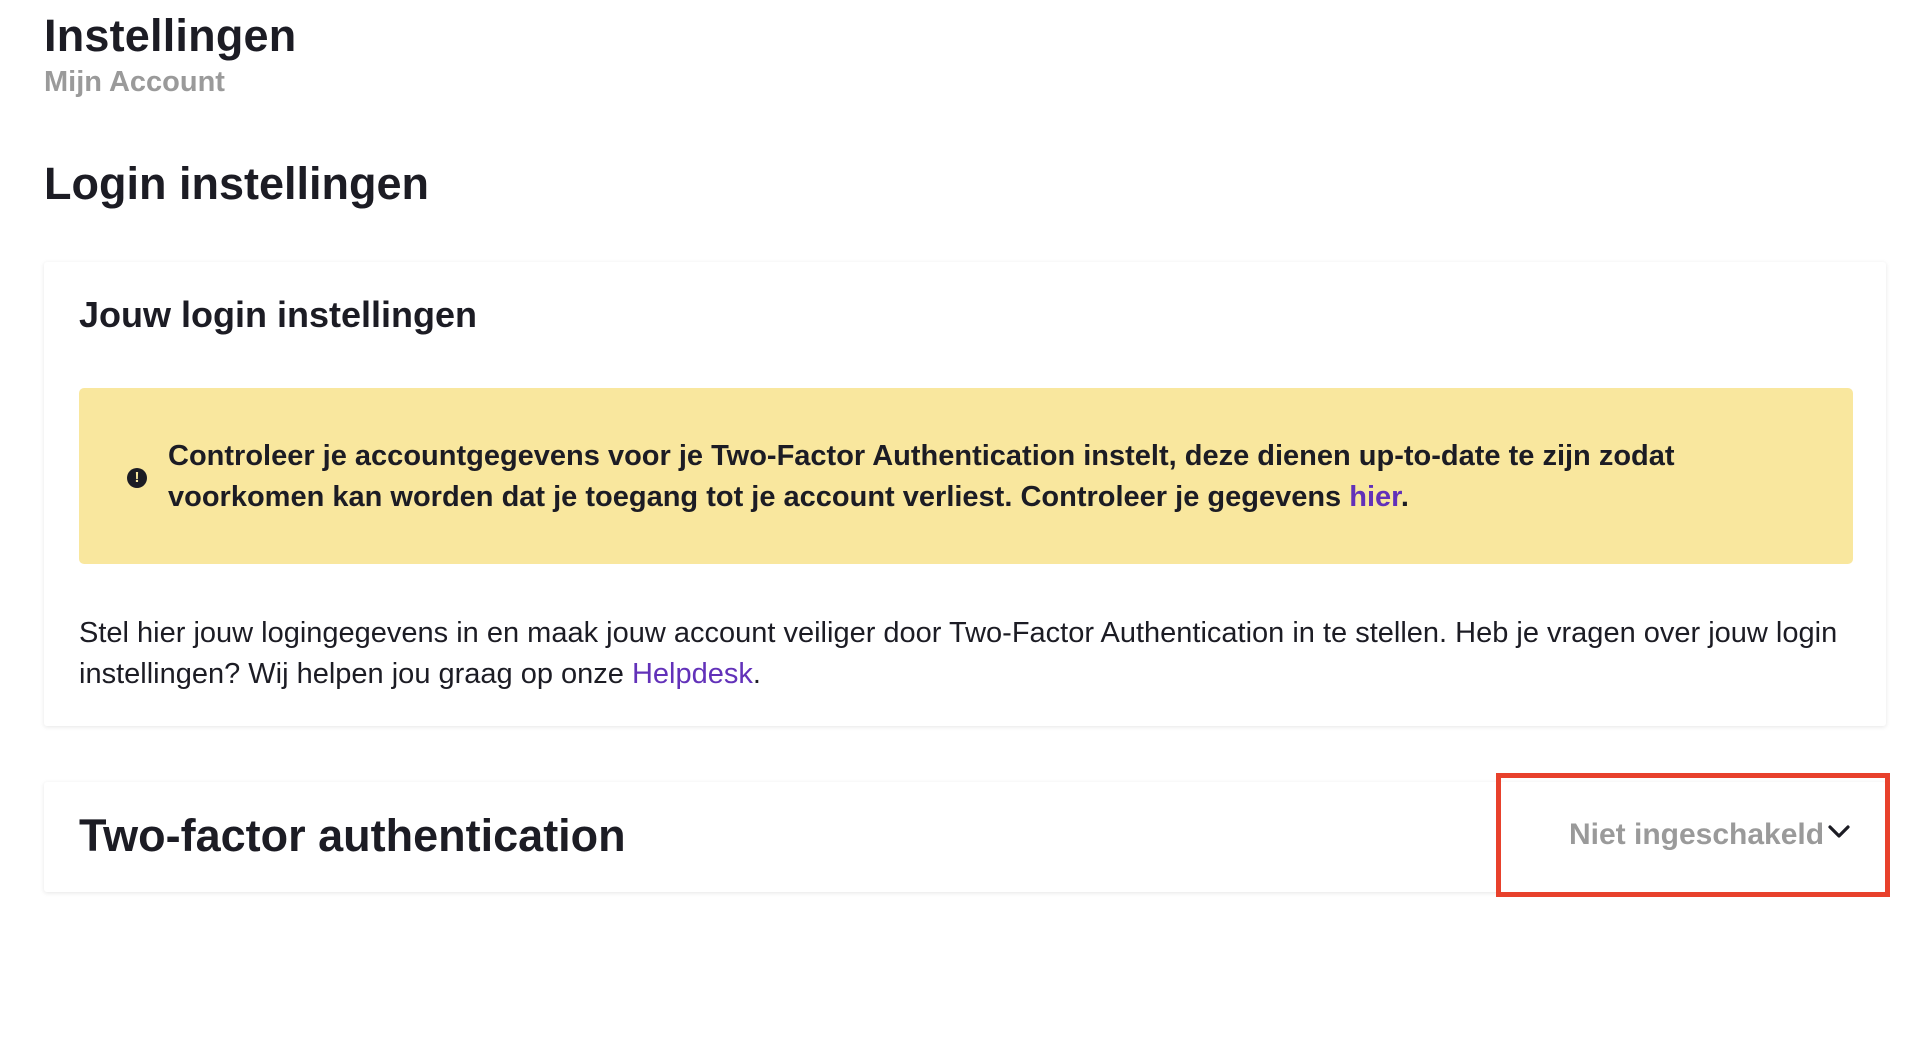 The width and height of the screenshot is (1922, 1056). I want to click on description-text-end: ., so click(756, 674).